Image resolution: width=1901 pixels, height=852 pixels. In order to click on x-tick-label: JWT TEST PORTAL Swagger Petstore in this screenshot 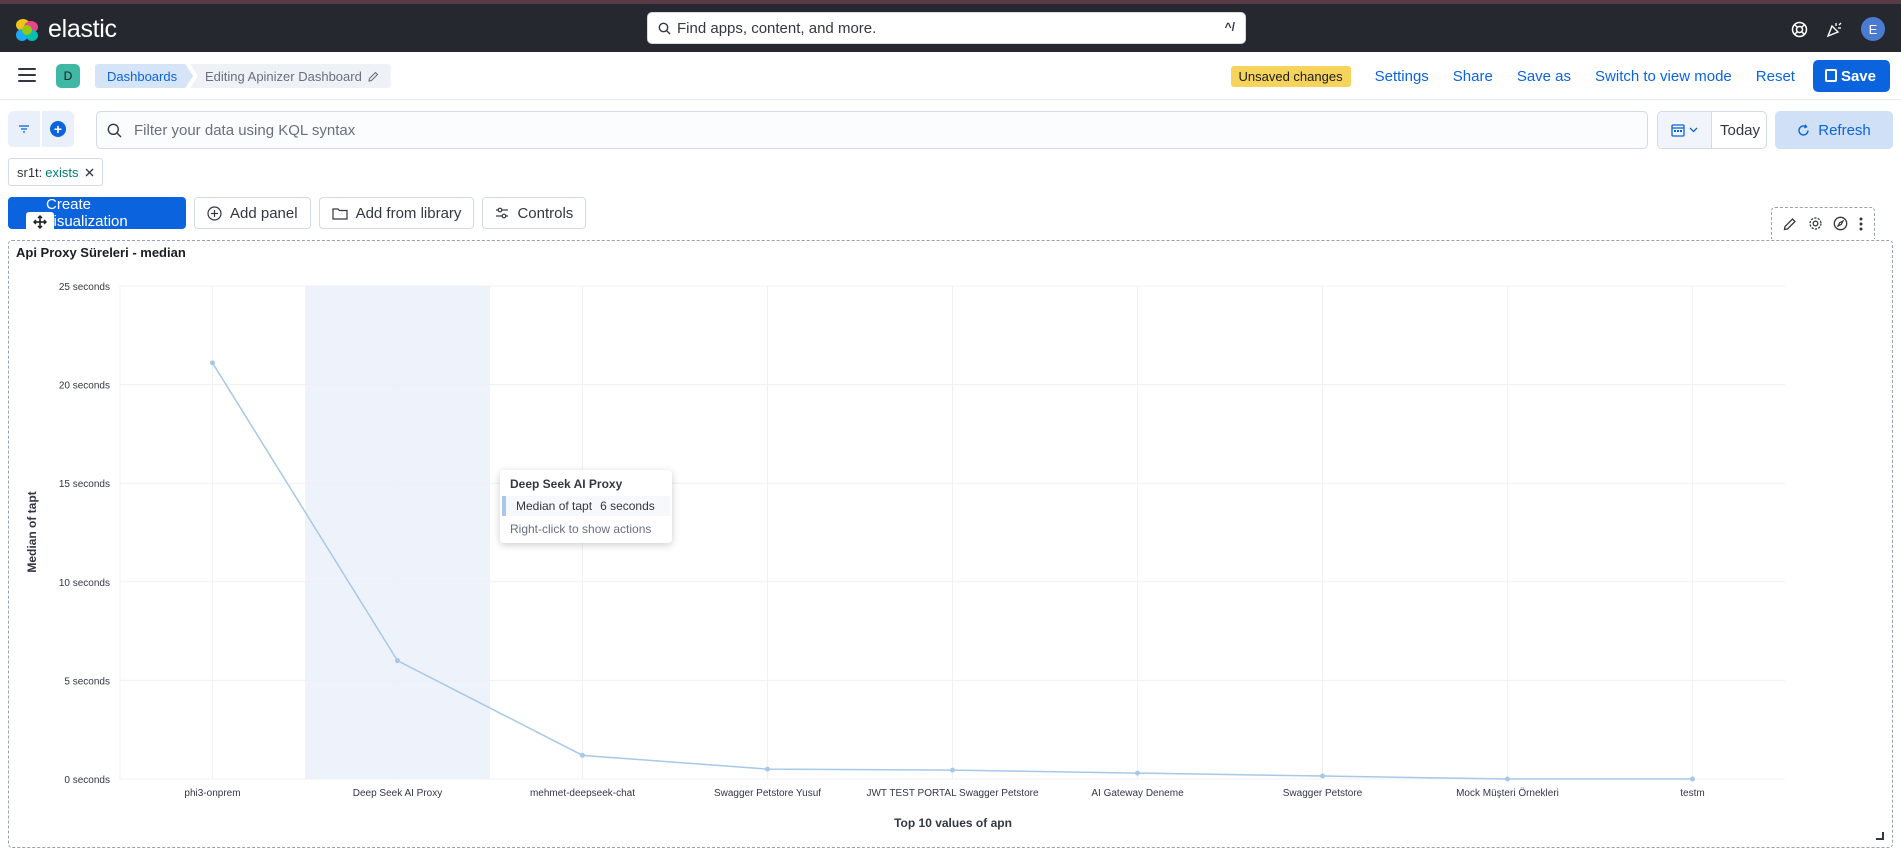, I will do `click(952, 793)`.